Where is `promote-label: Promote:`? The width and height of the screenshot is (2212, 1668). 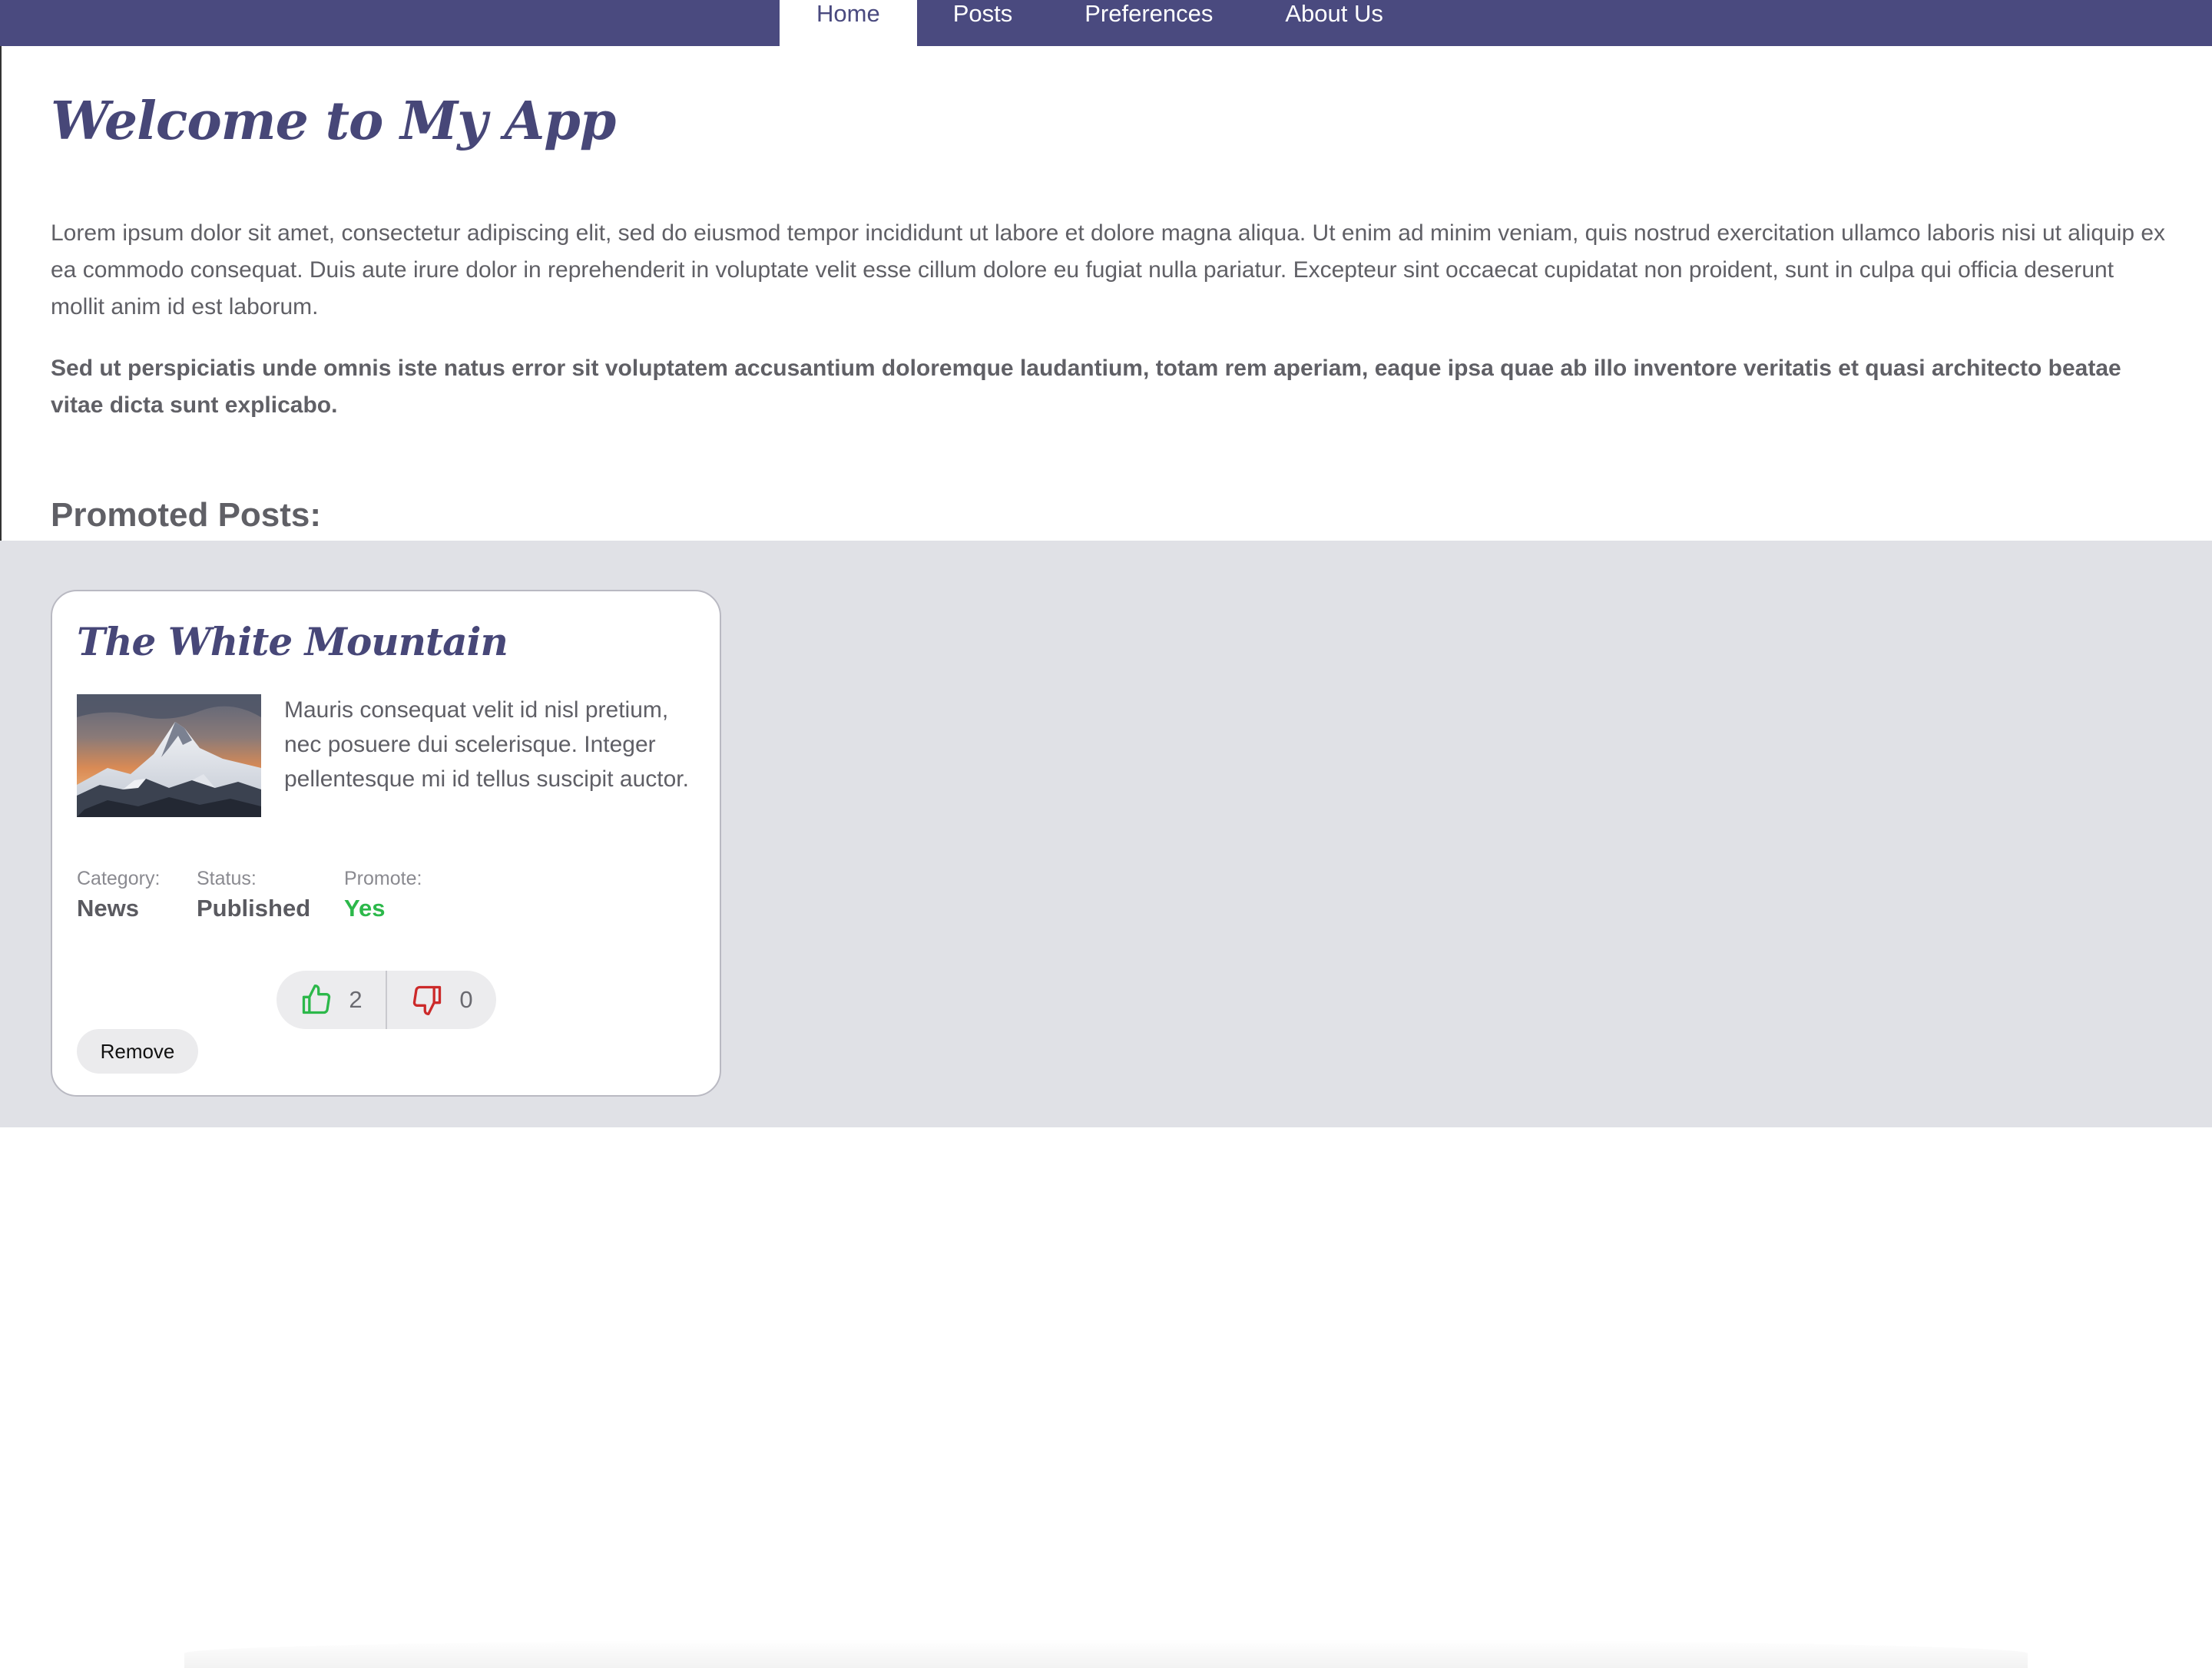 promote-label: Promote: is located at coordinates (383, 878).